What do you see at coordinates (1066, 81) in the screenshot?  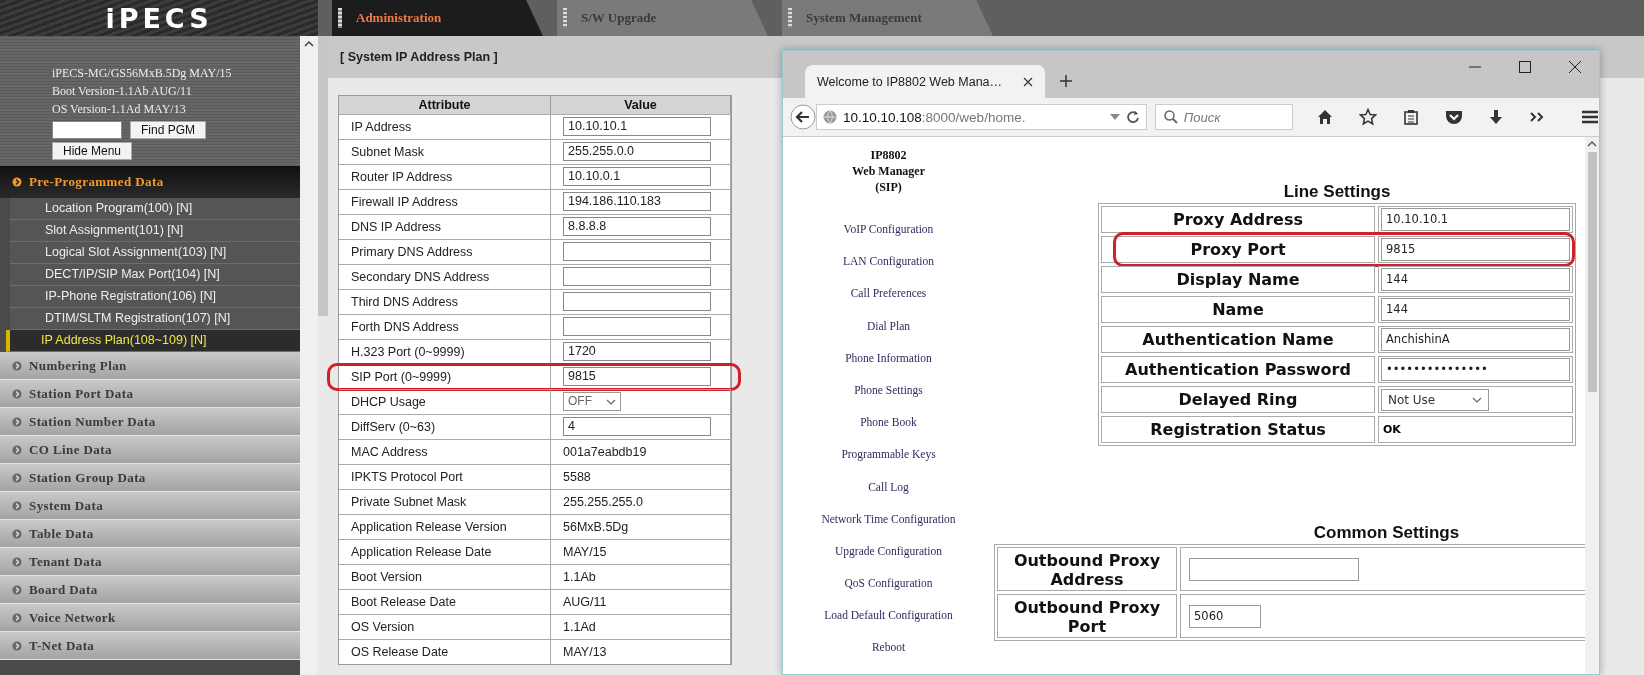 I see `plus-icon` at bounding box center [1066, 81].